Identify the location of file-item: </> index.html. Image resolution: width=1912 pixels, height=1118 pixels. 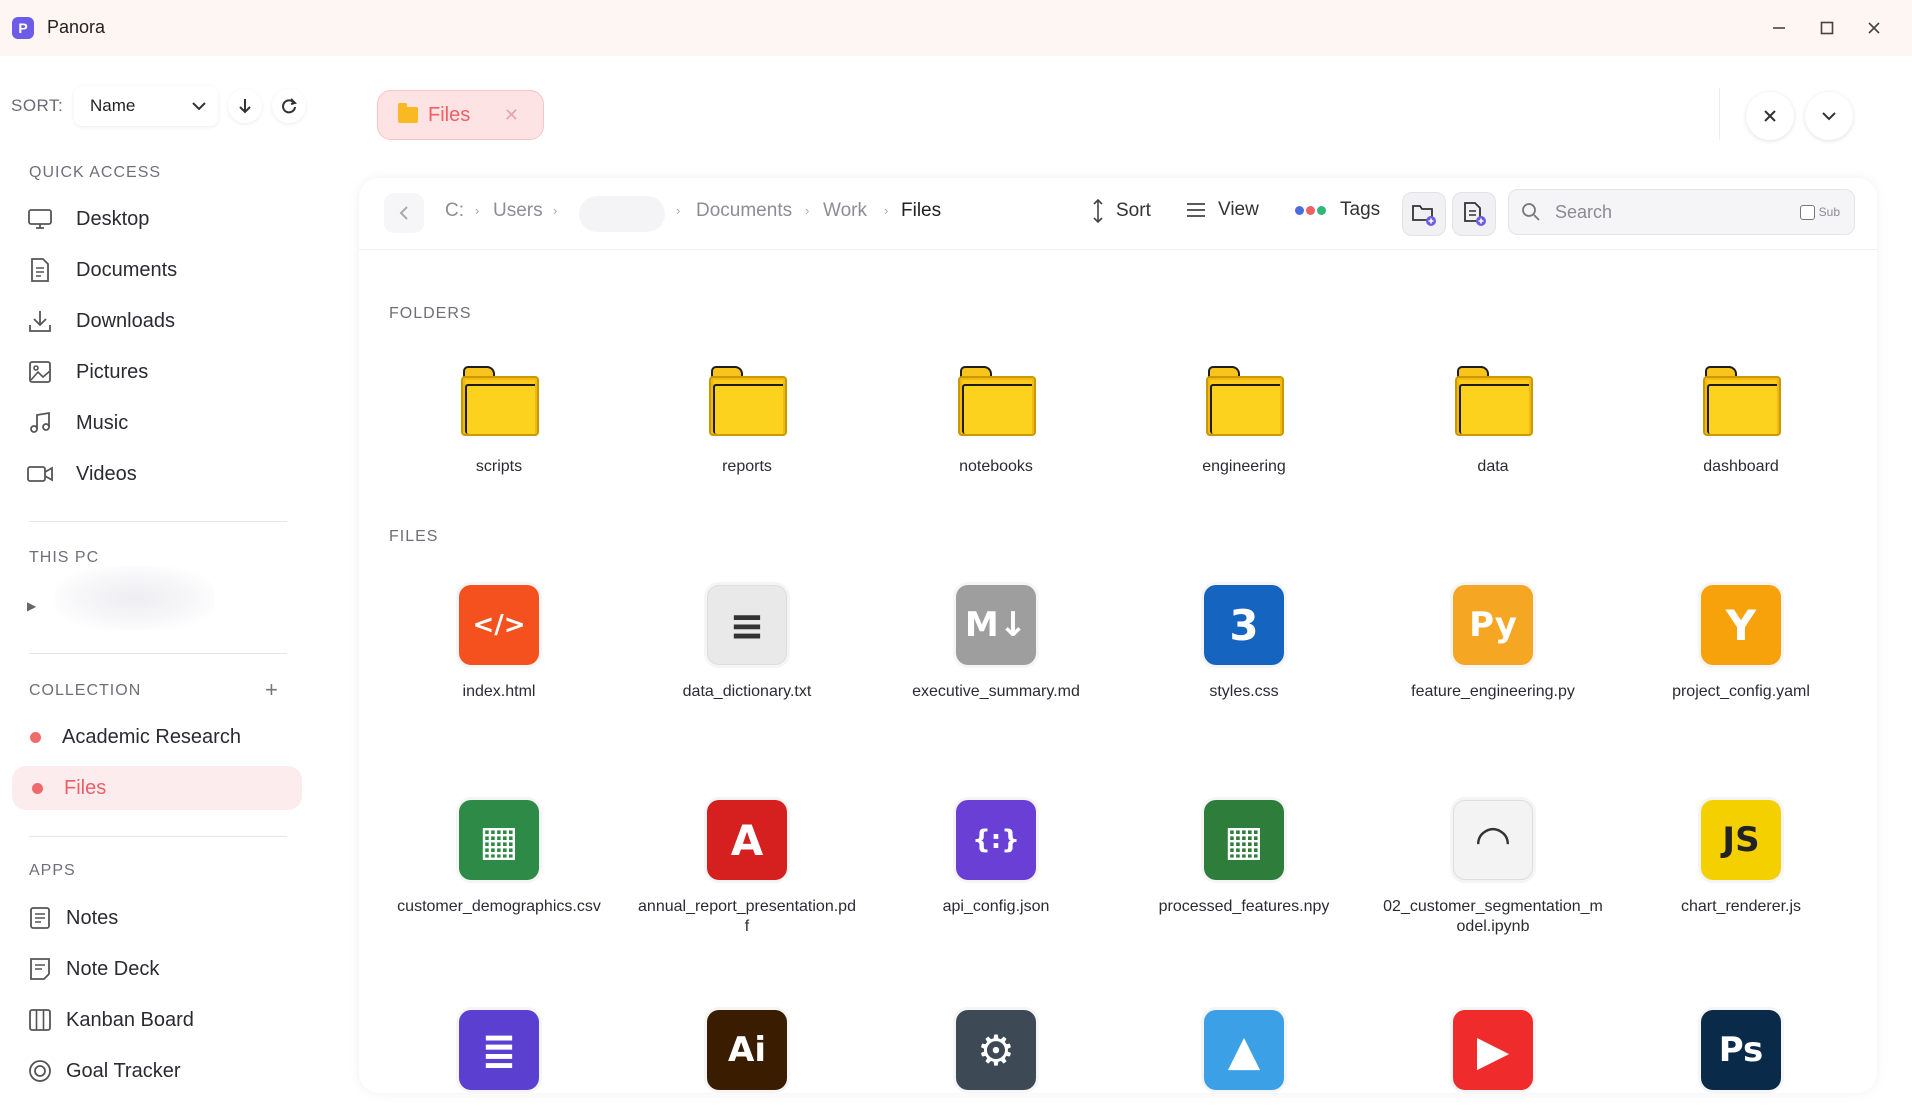
(499, 642).